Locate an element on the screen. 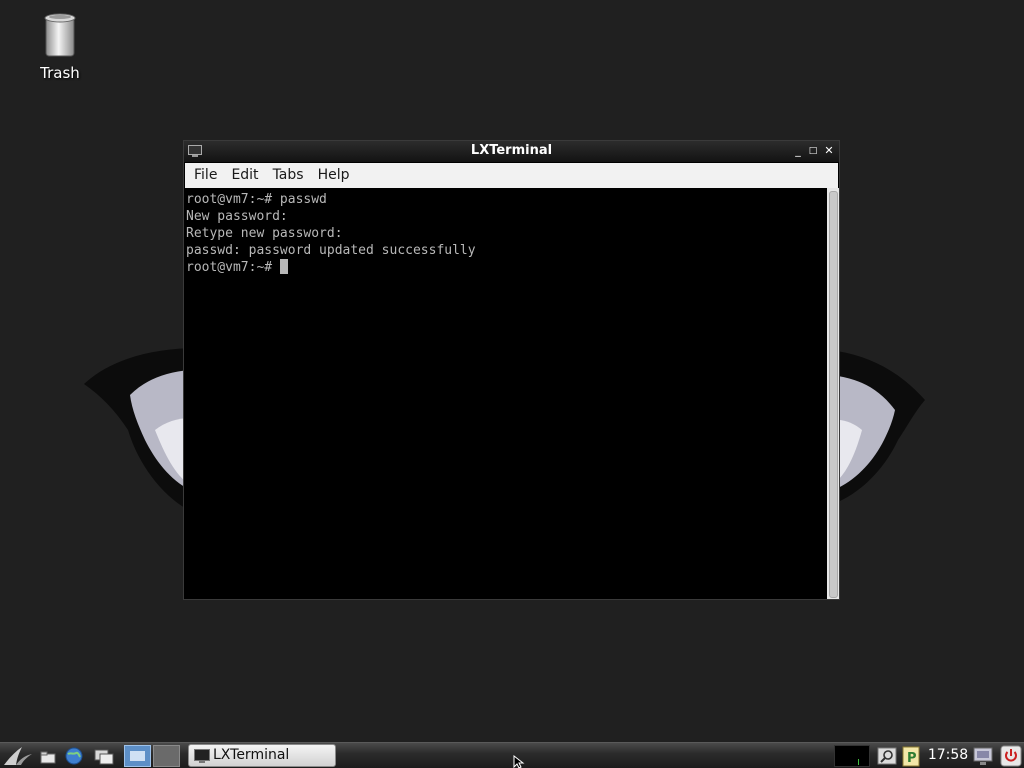  monitor-icon is located at coordinates (983, 756).